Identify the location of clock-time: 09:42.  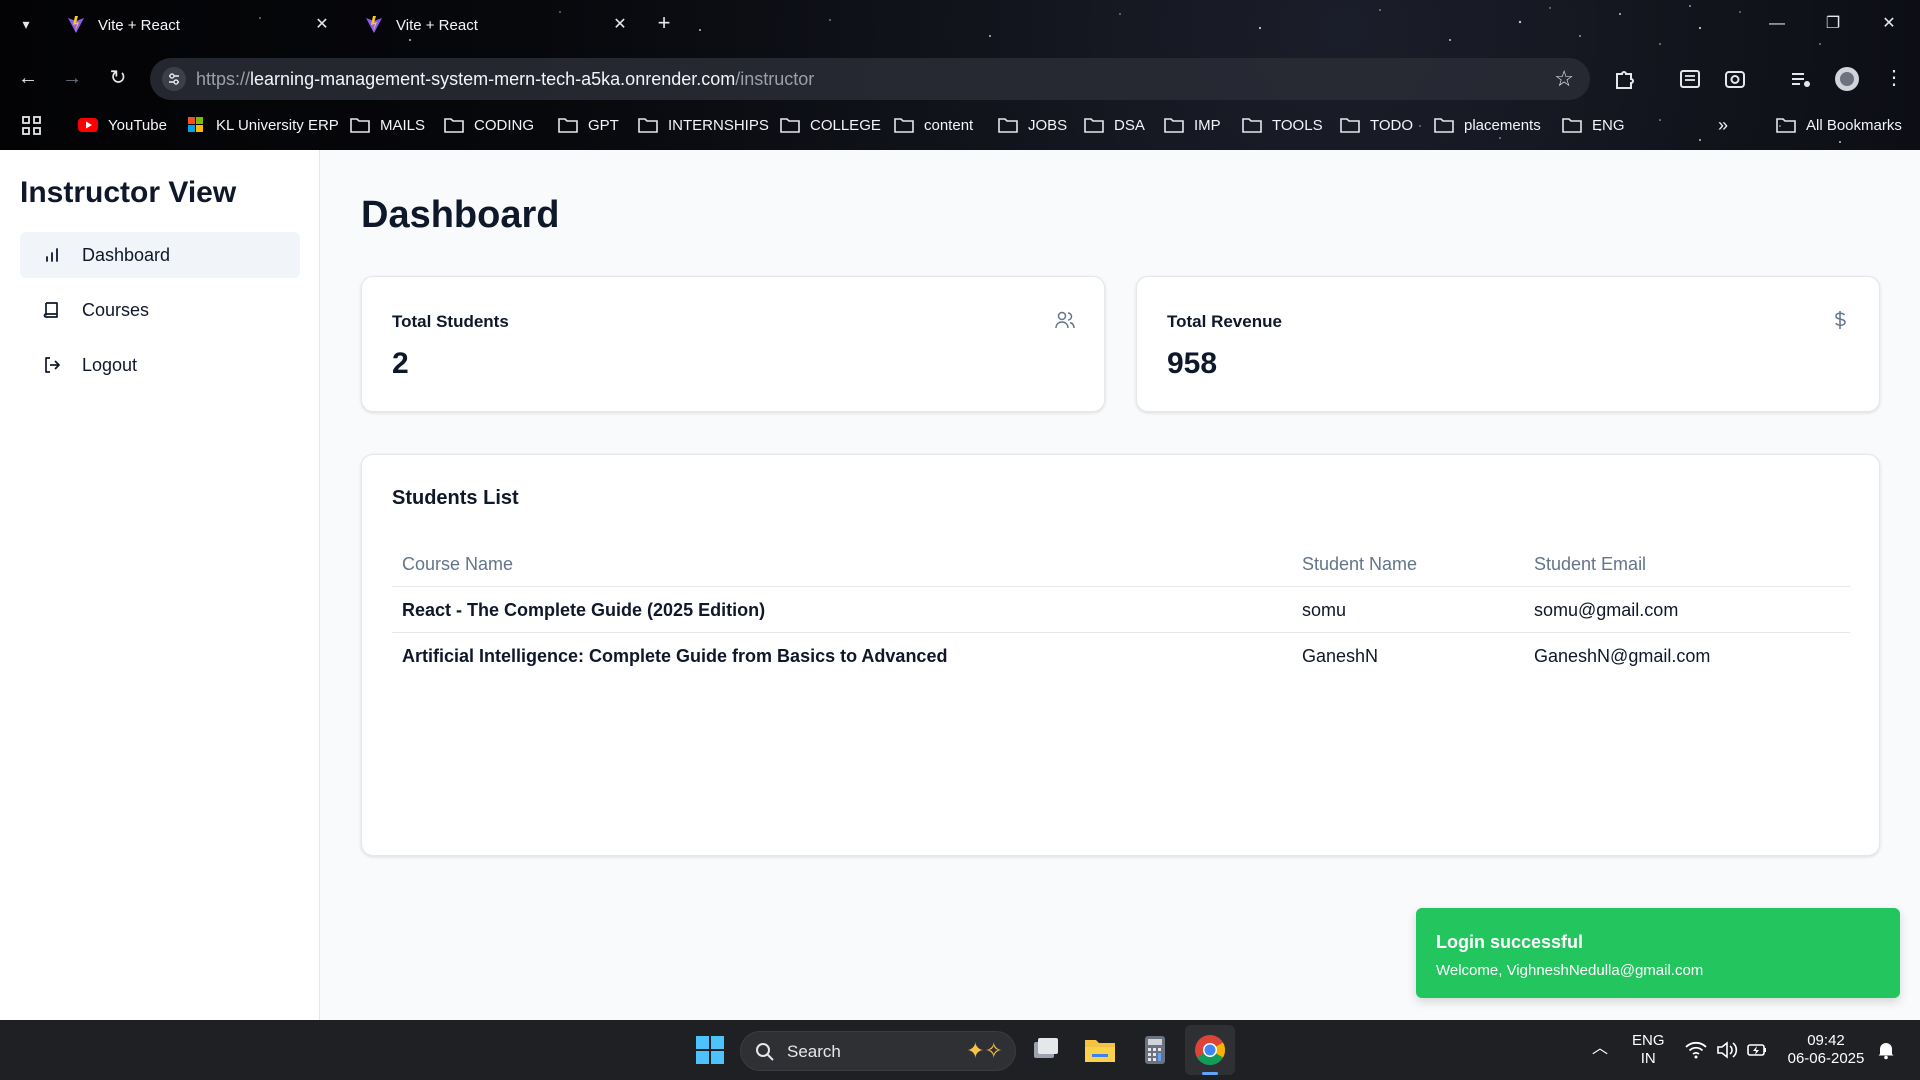
(1826, 1040).